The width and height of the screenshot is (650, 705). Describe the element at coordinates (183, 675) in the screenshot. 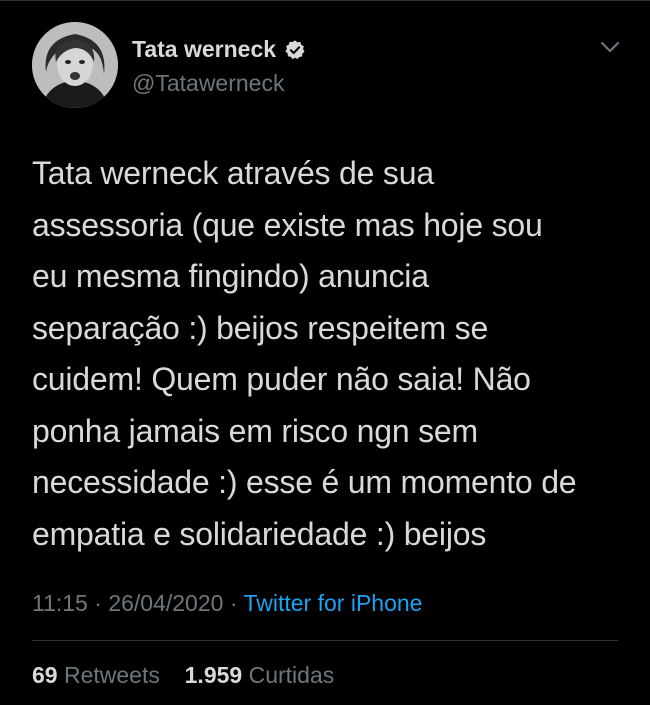

I see `tweet-stats: 69 Retweets 1.959 Curtidas` at that location.